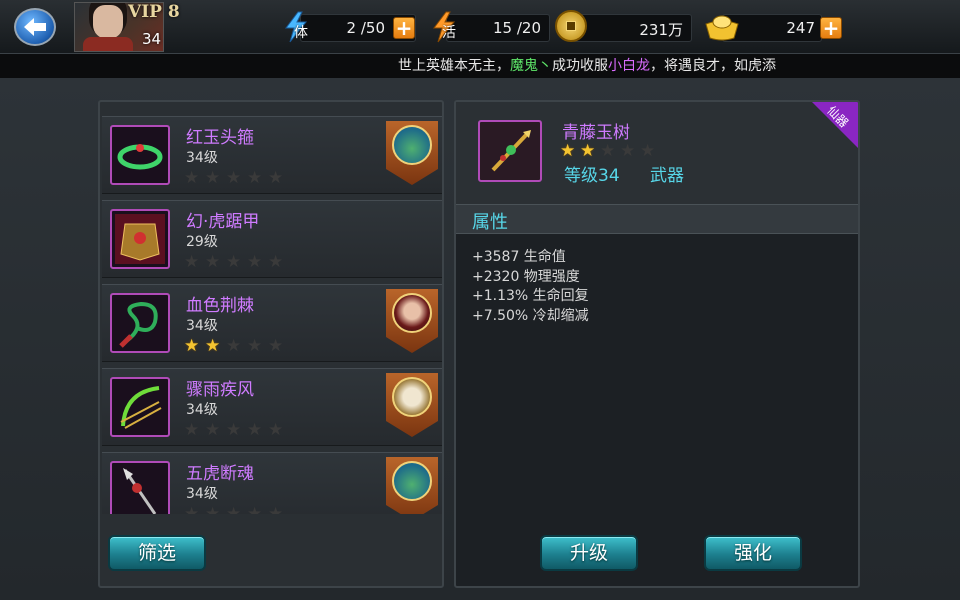 This screenshot has width=960, height=600. Describe the element at coordinates (108, 44) in the screenshot. I see `avatar-body` at that location.